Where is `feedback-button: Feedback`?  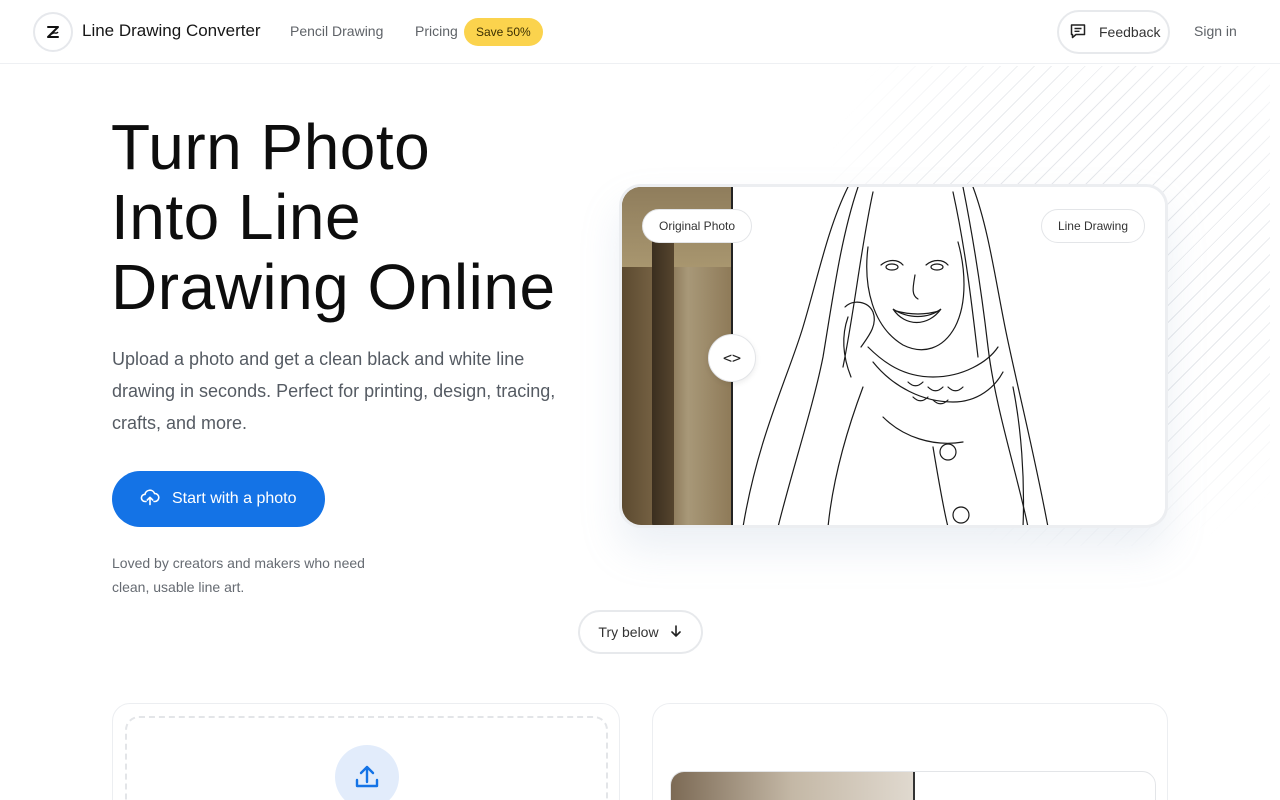
feedback-button: Feedback is located at coordinates (1113, 32).